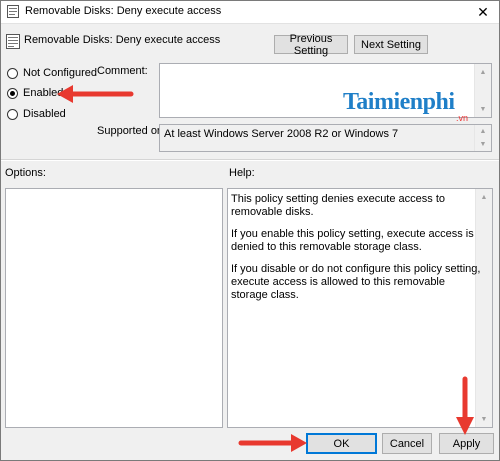 The width and height of the screenshot is (500, 461). I want to click on supported-label: Supported on:, so click(132, 131).